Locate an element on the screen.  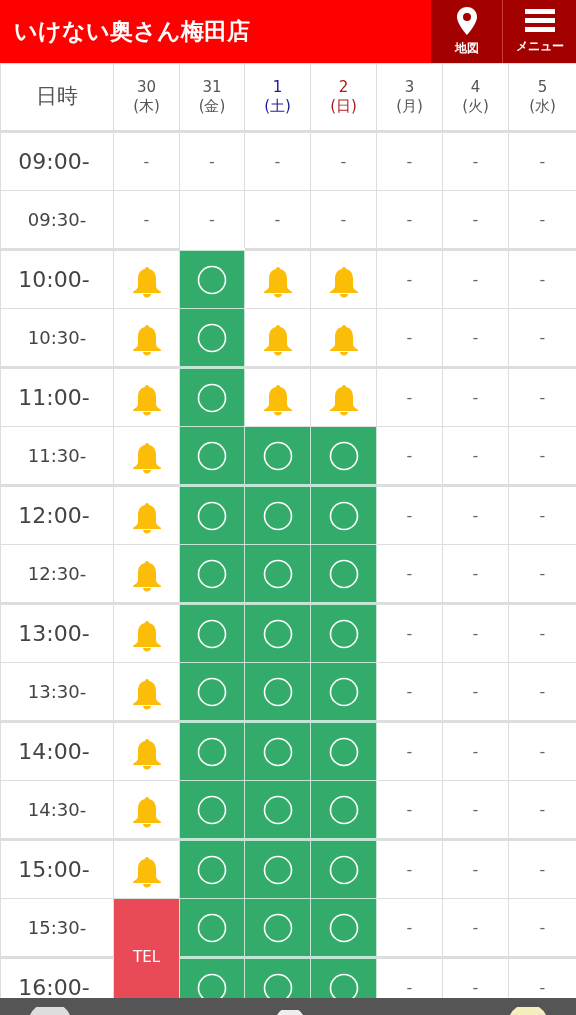
time-label: 09:00- is located at coordinates (54, 161).